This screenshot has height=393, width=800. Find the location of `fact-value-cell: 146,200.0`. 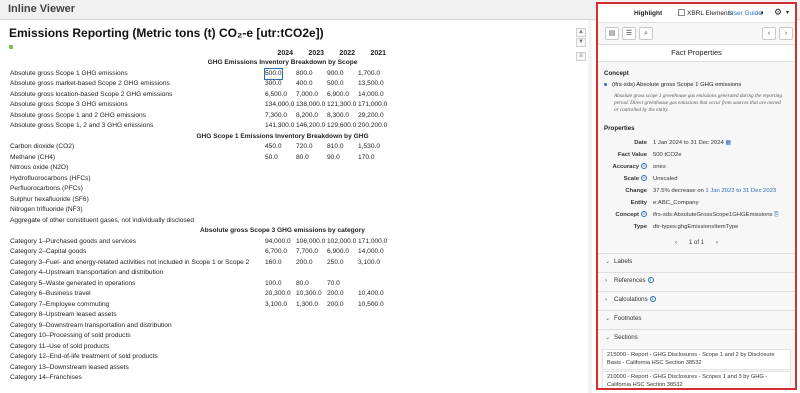

fact-value-cell: 146,200.0 is located at coordinates (310, 126).